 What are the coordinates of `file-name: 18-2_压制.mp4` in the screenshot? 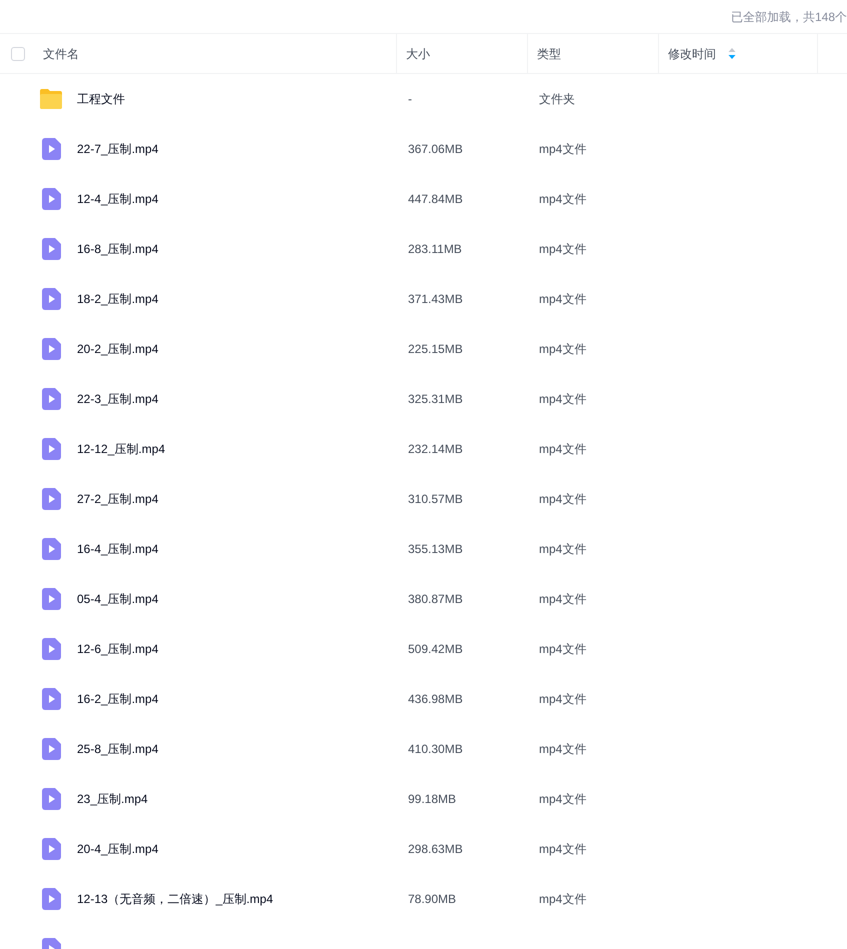 It's located at (117, 299).